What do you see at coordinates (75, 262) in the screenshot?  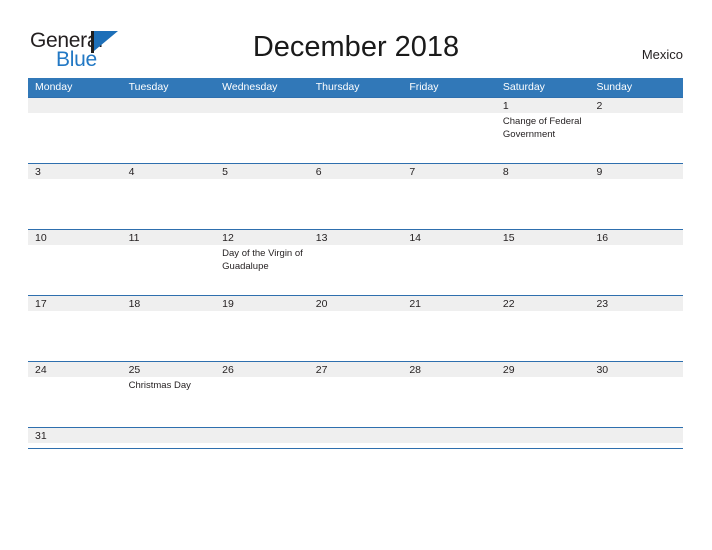 I see `calendar-day-cell: 10` at bounding box center [75, 262].